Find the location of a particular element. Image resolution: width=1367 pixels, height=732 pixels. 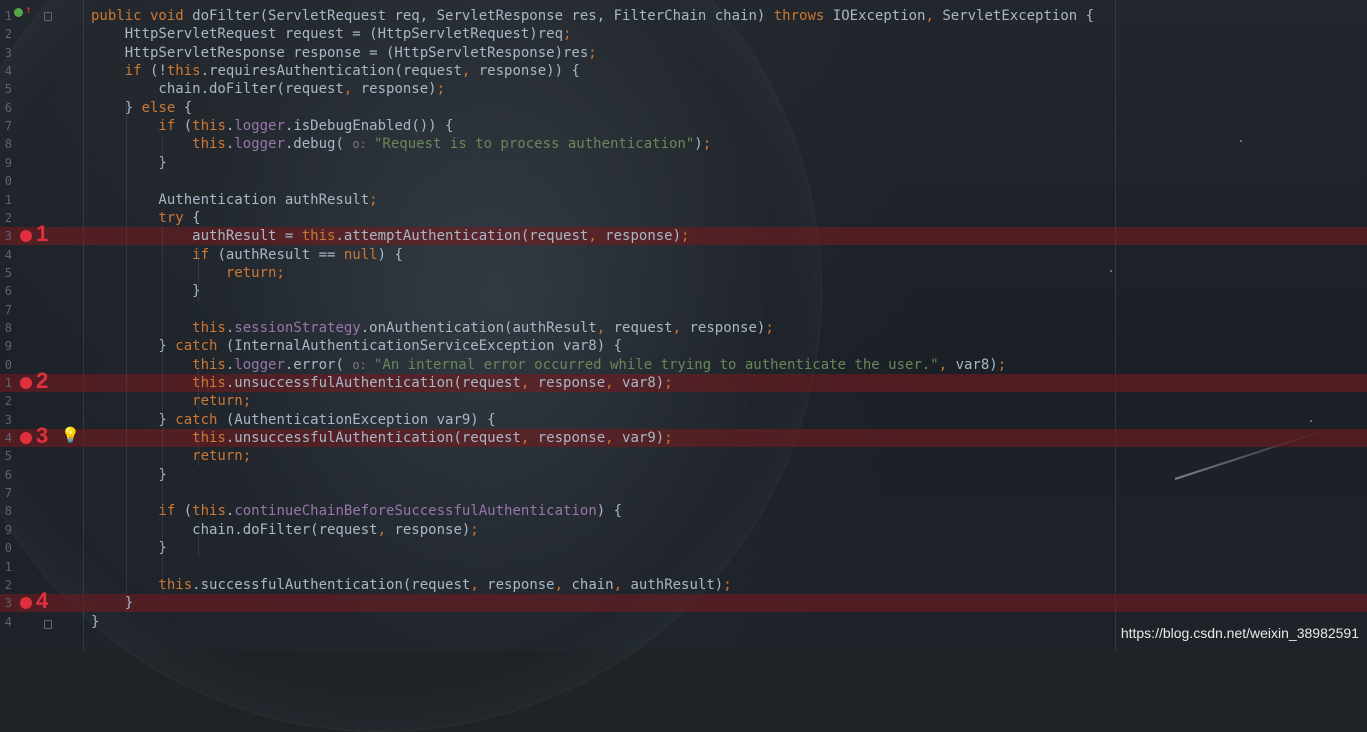

override-method-icon is located at coordinates (18, 12).